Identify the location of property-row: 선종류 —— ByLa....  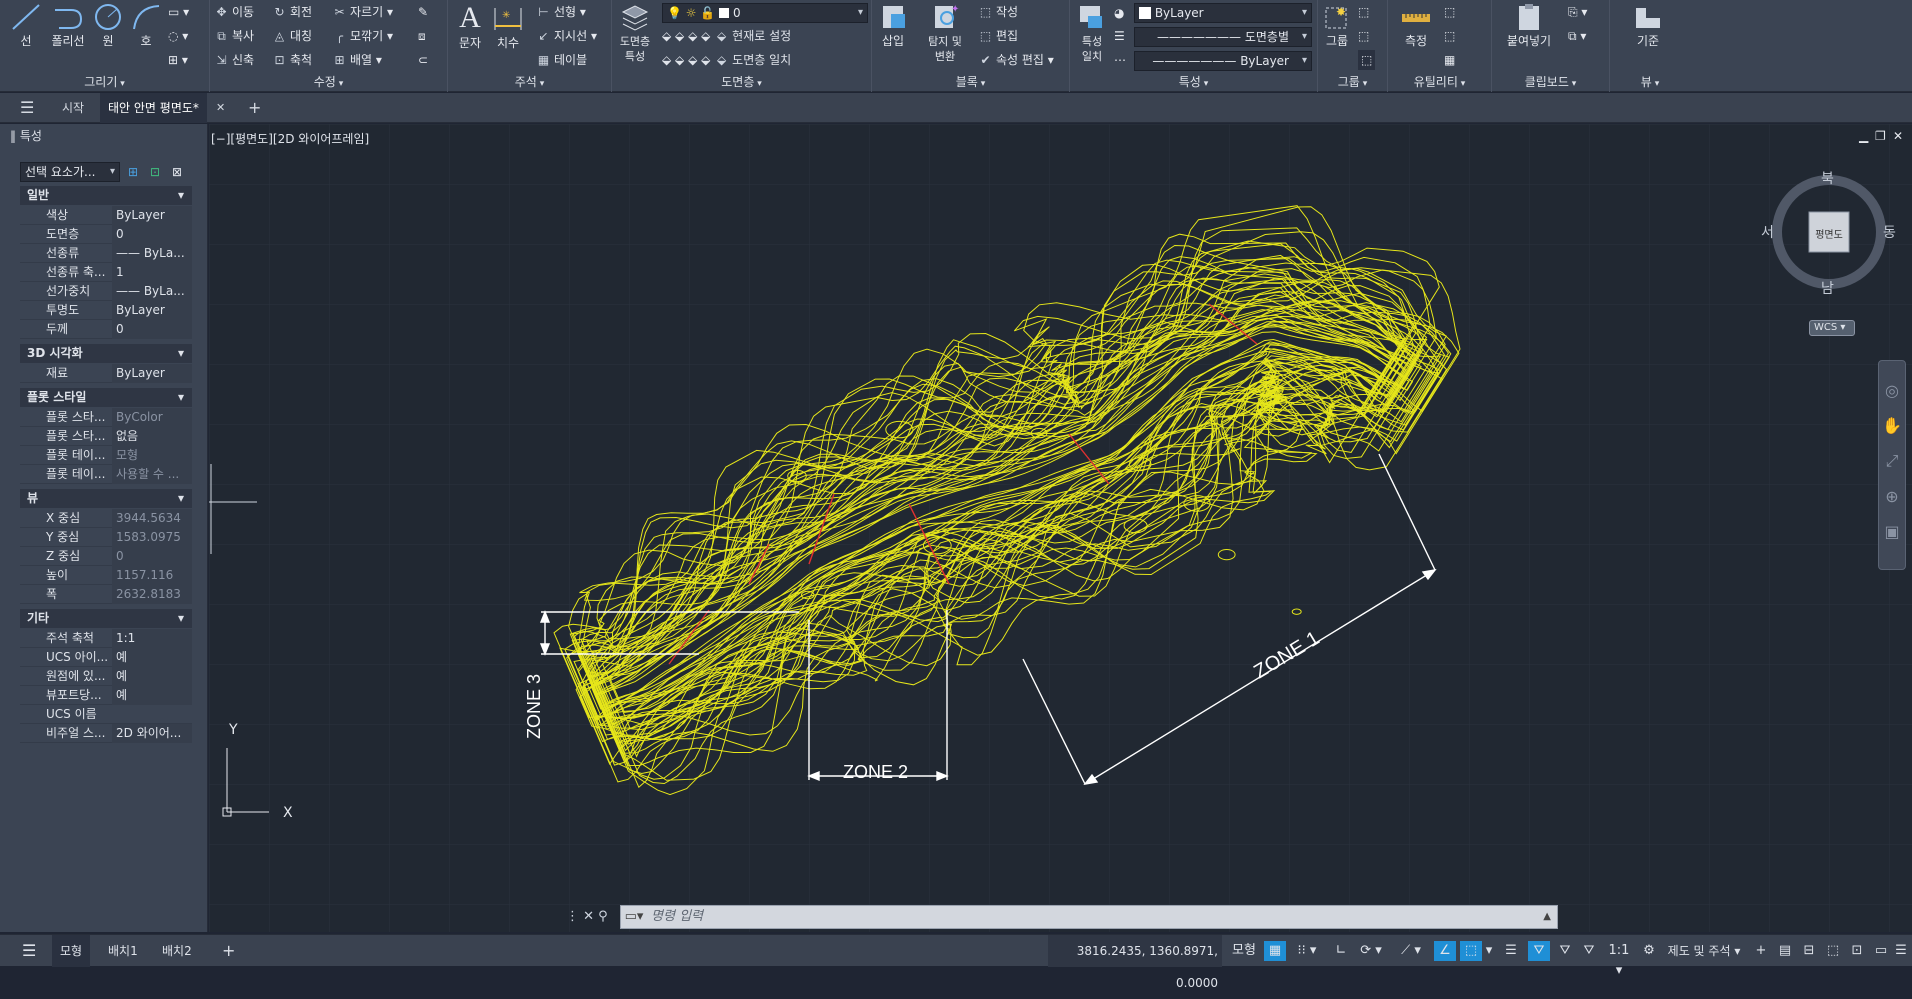
(106, 253).